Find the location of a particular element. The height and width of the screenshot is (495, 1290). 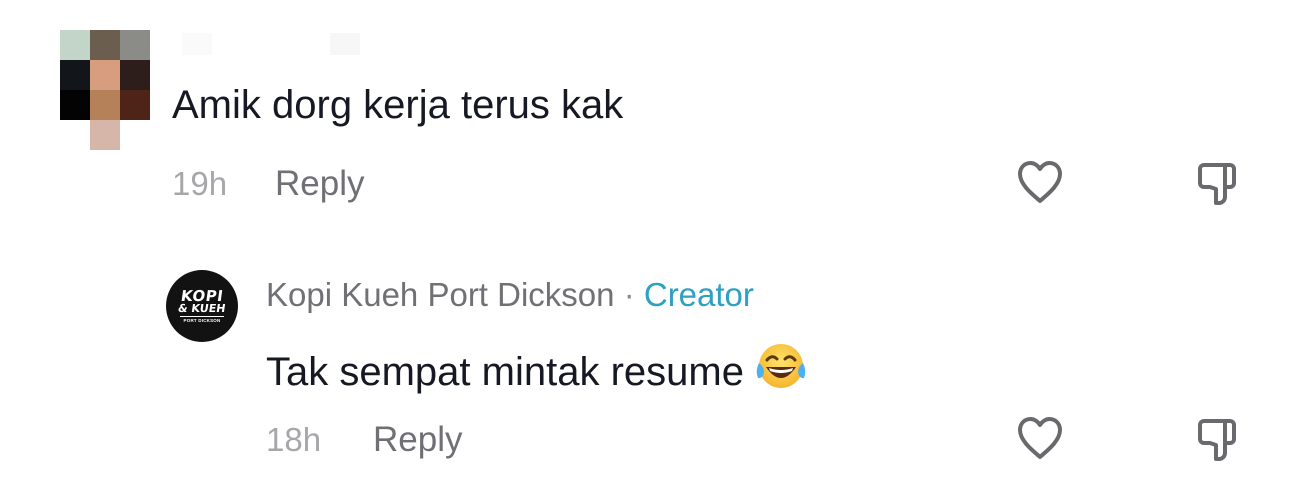

reply-author-row: Kopi Kueh Port Dickson · Creator is located at coordinates (510, 294).